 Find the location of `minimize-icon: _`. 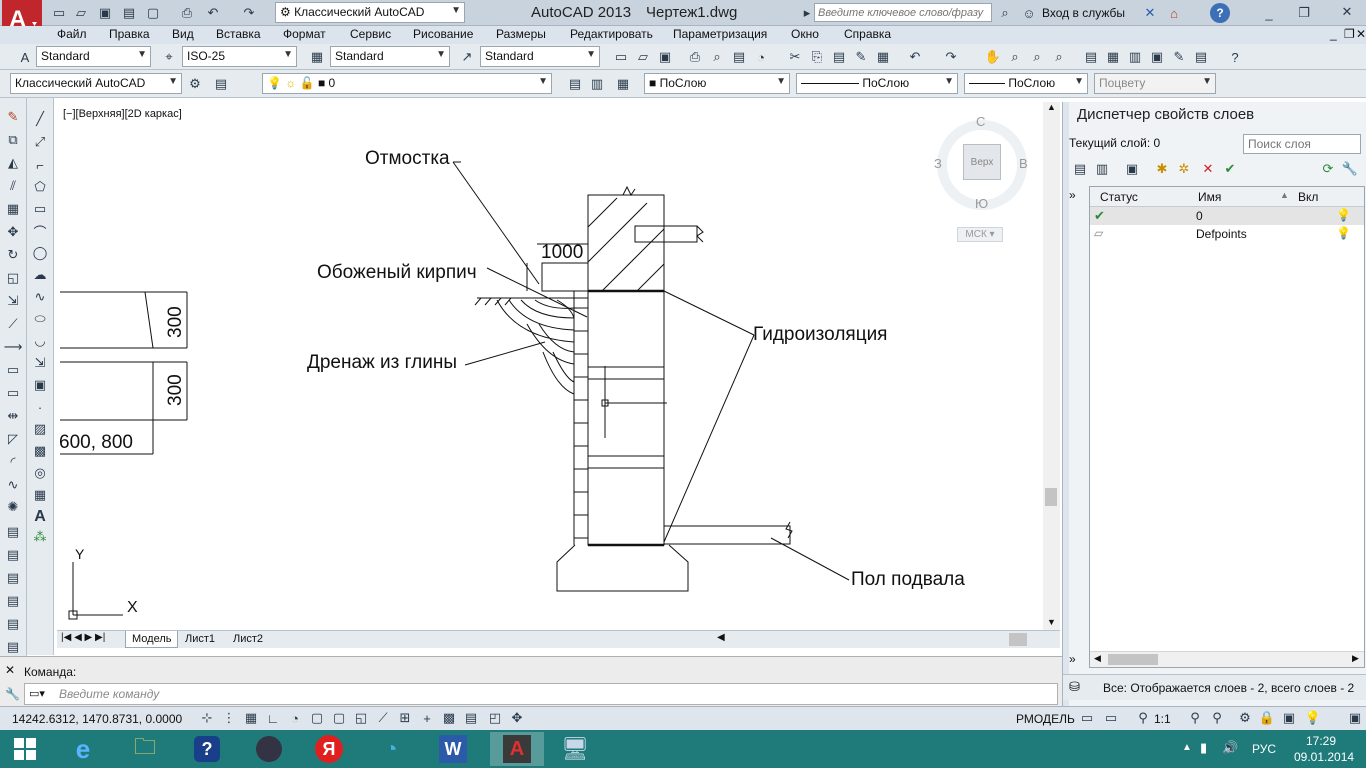

minimize-icon: _ is located at coordinates (1269, 13).